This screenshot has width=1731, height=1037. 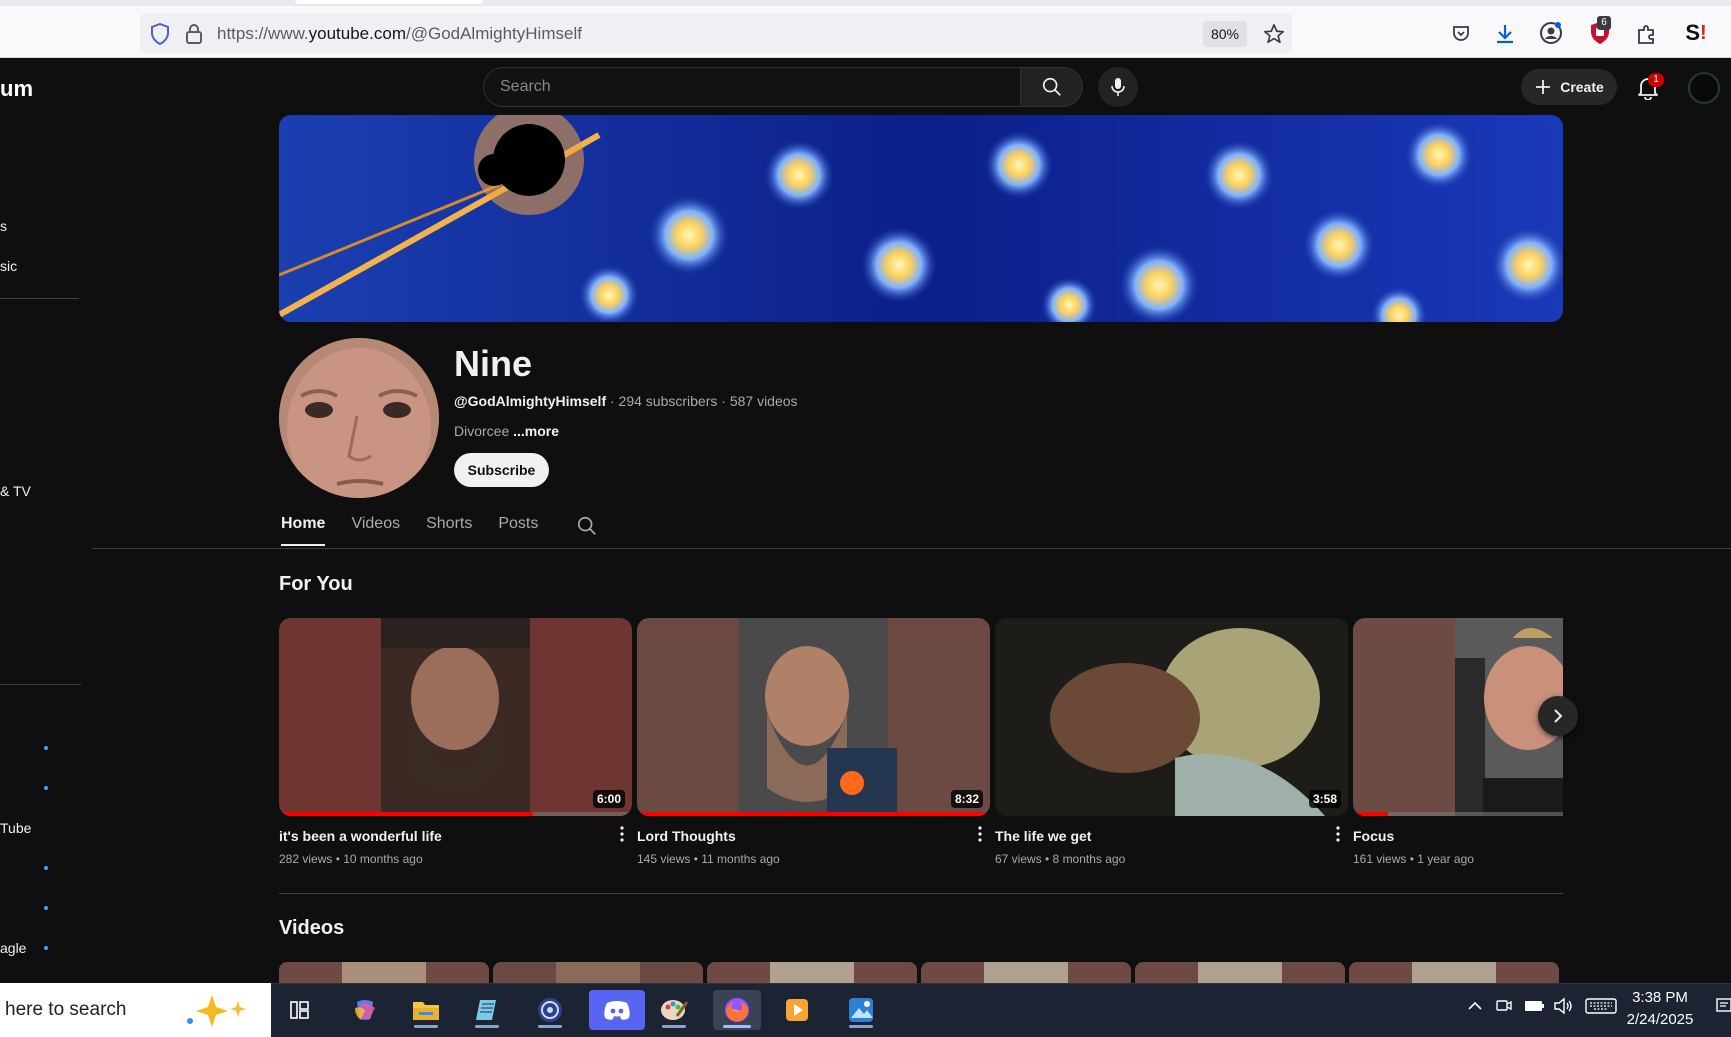 What do you see at coordinates (518, 530) in the screenshot?
I see `tab-posts: Posts` at bounding box center [518, 530].